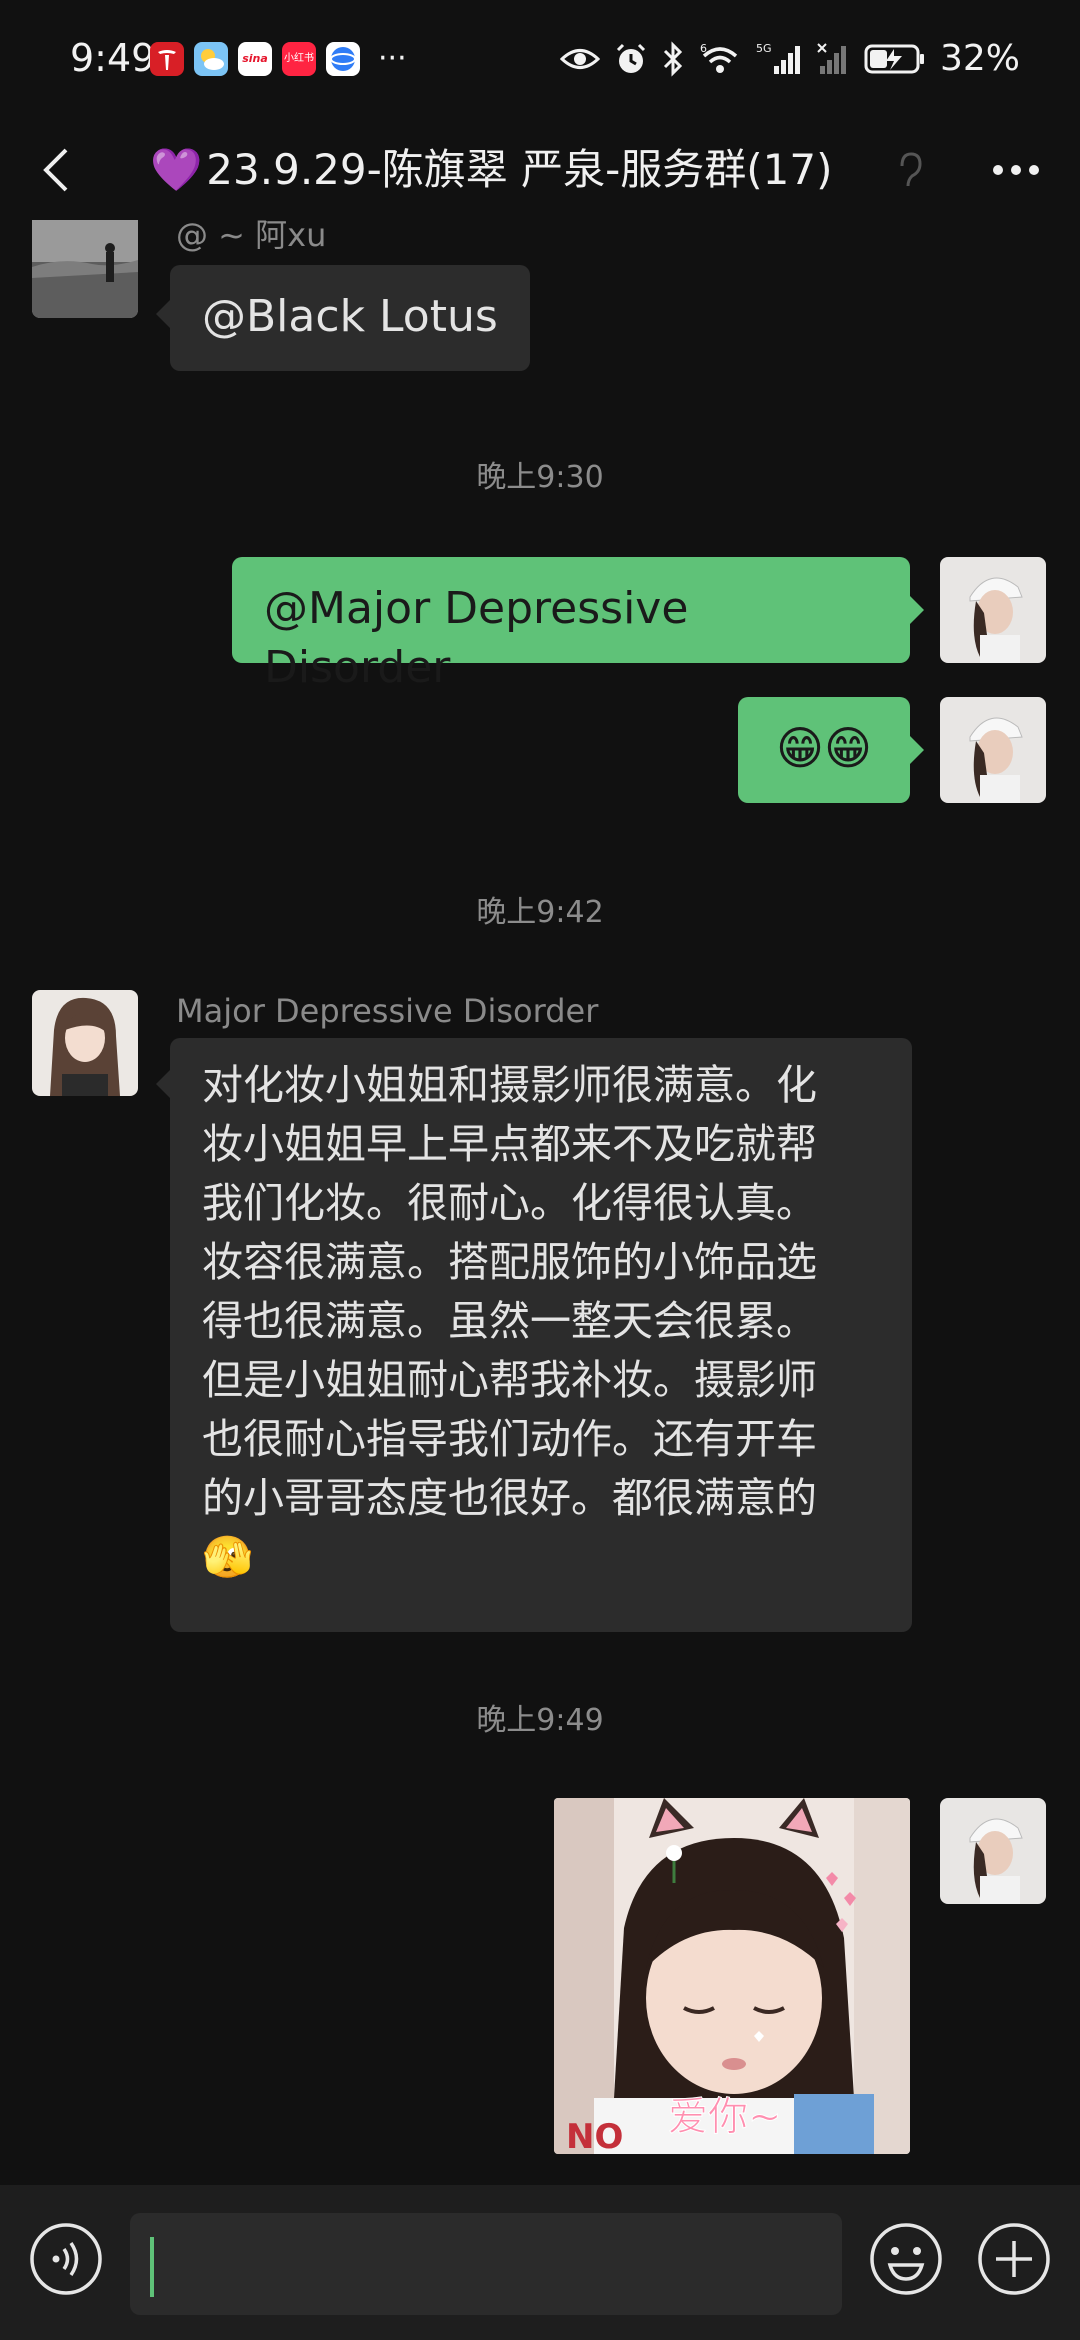 This screenshot has height=2340, width=1080. I want to click on message-line: 得也很满意。虽然一整天会很累。, so click(509, 1321).